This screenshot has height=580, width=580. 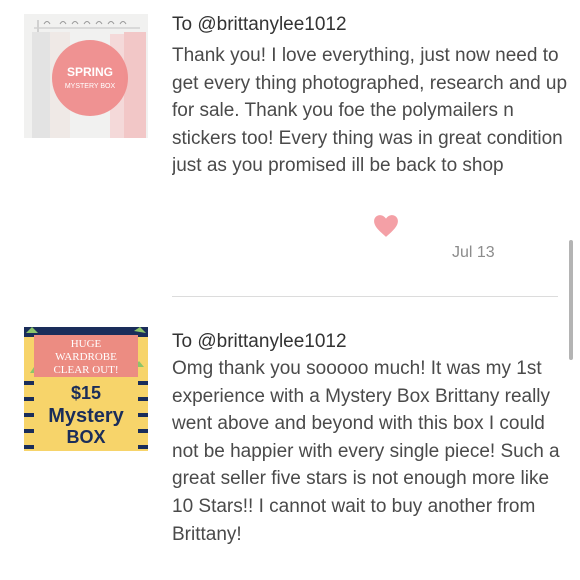 I want to click on spring-mystery-box-image: SPRING MYSTERY BOX, so click(x=86, y=76).